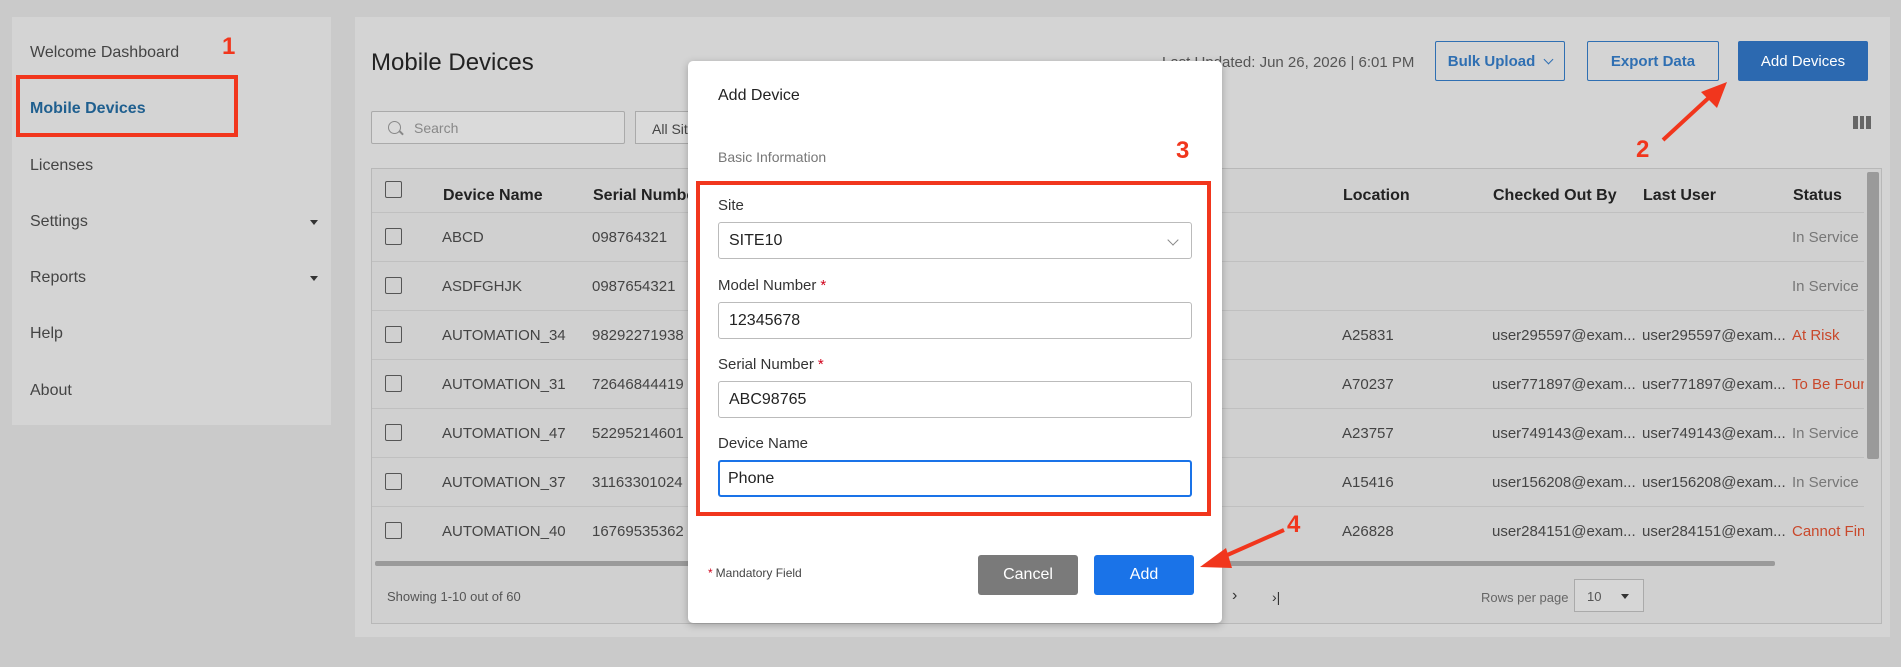  What do you see at coordinates (104, 53) in the screenshot?
I see `sidebar-item-welcome-dashboard: Welcome Dashboard` at bounding box center [104, 53].